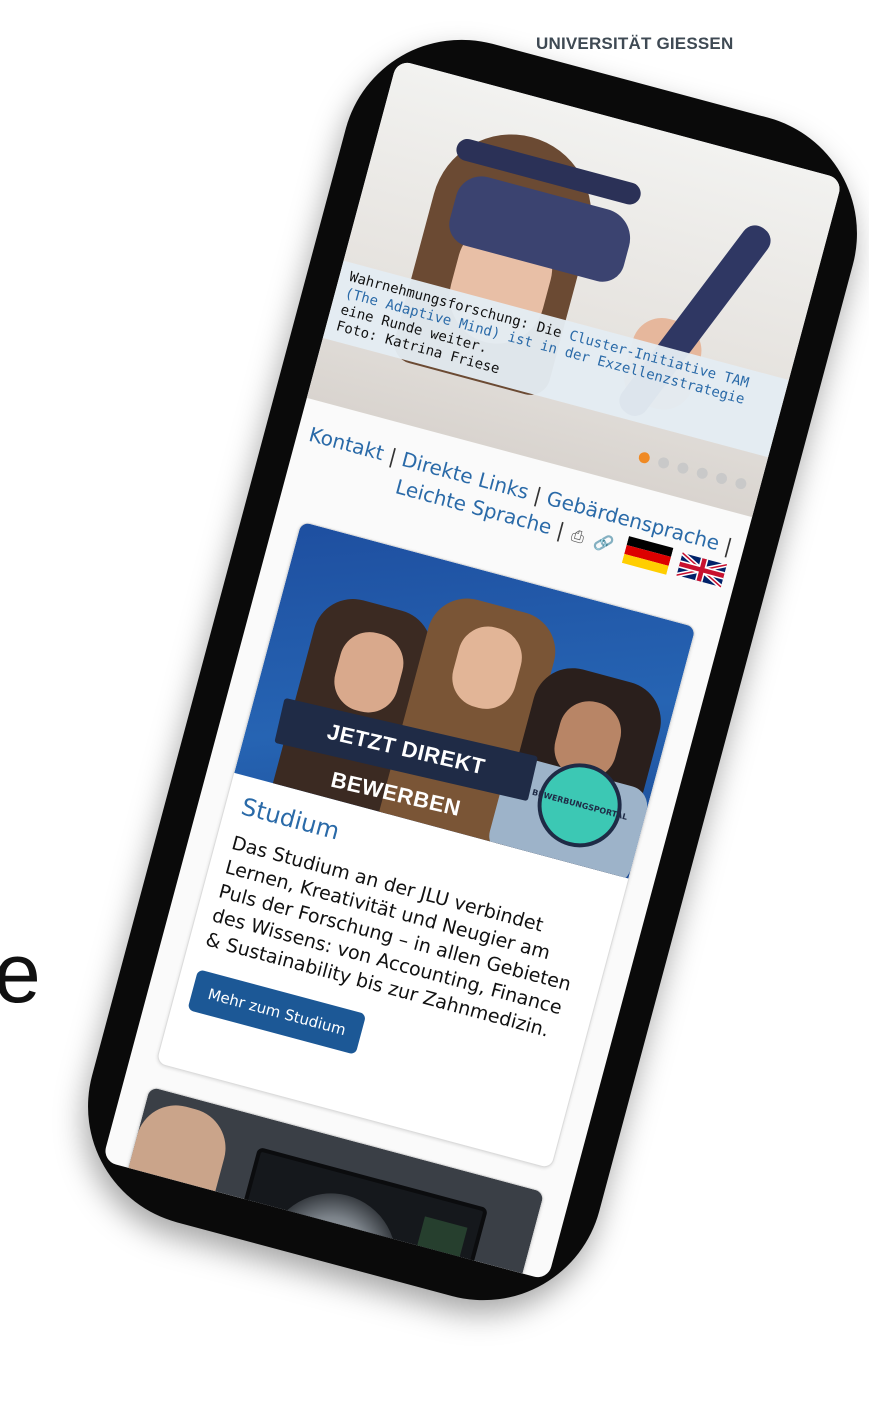 Image resolution: width=869 pixels, height=1403 pixels. I want to click on print-icon: ⎙, so click(577, 537).